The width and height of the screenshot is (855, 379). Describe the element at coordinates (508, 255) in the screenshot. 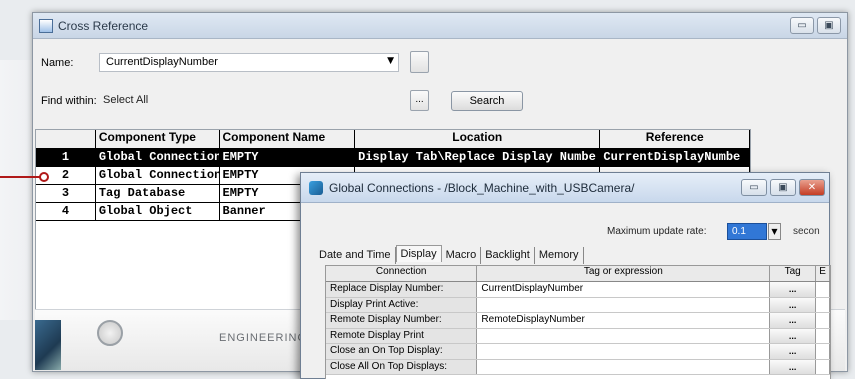

I see `tab-backlight: Backlight` at that location.